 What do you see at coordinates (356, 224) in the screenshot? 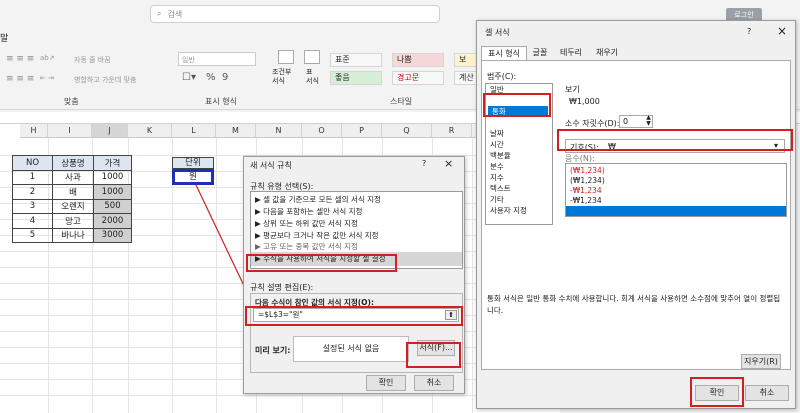
I see `list-item: ▶ 상위 또는 하위 값만 서식 지정` at bounding box center [356, 224].